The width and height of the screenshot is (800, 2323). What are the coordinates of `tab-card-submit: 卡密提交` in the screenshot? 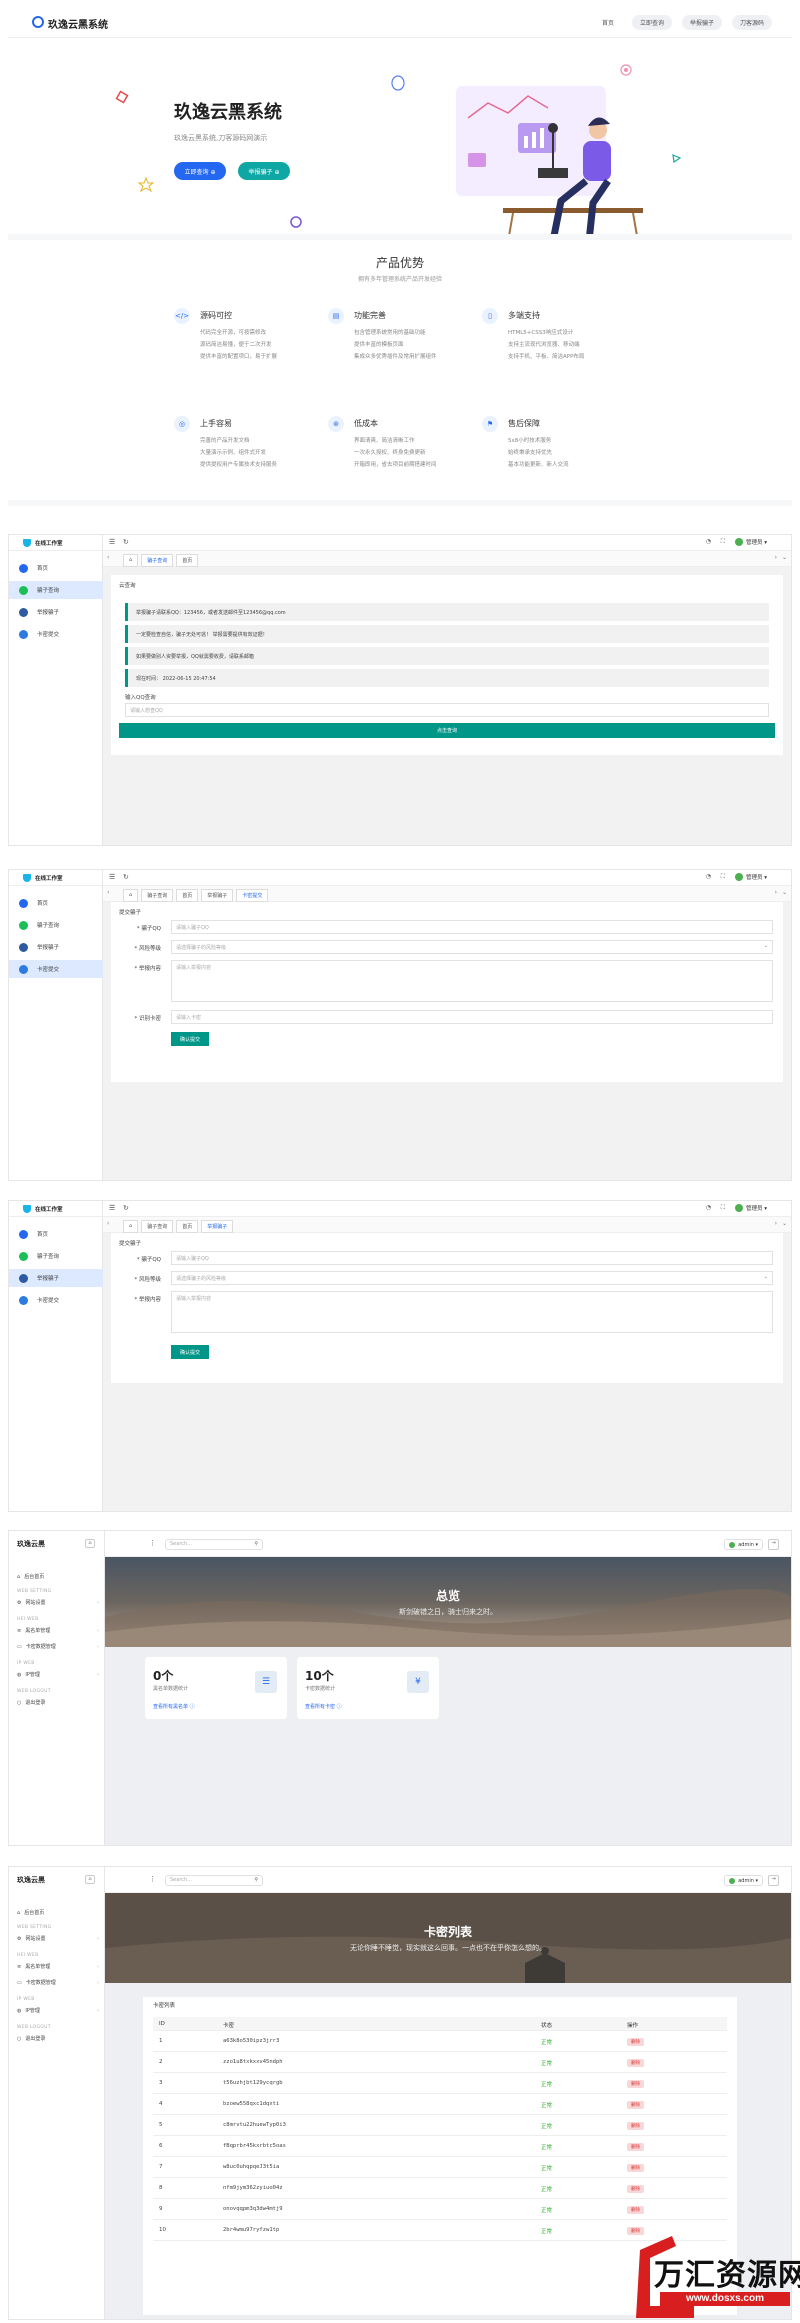 It's located at (252, 895).